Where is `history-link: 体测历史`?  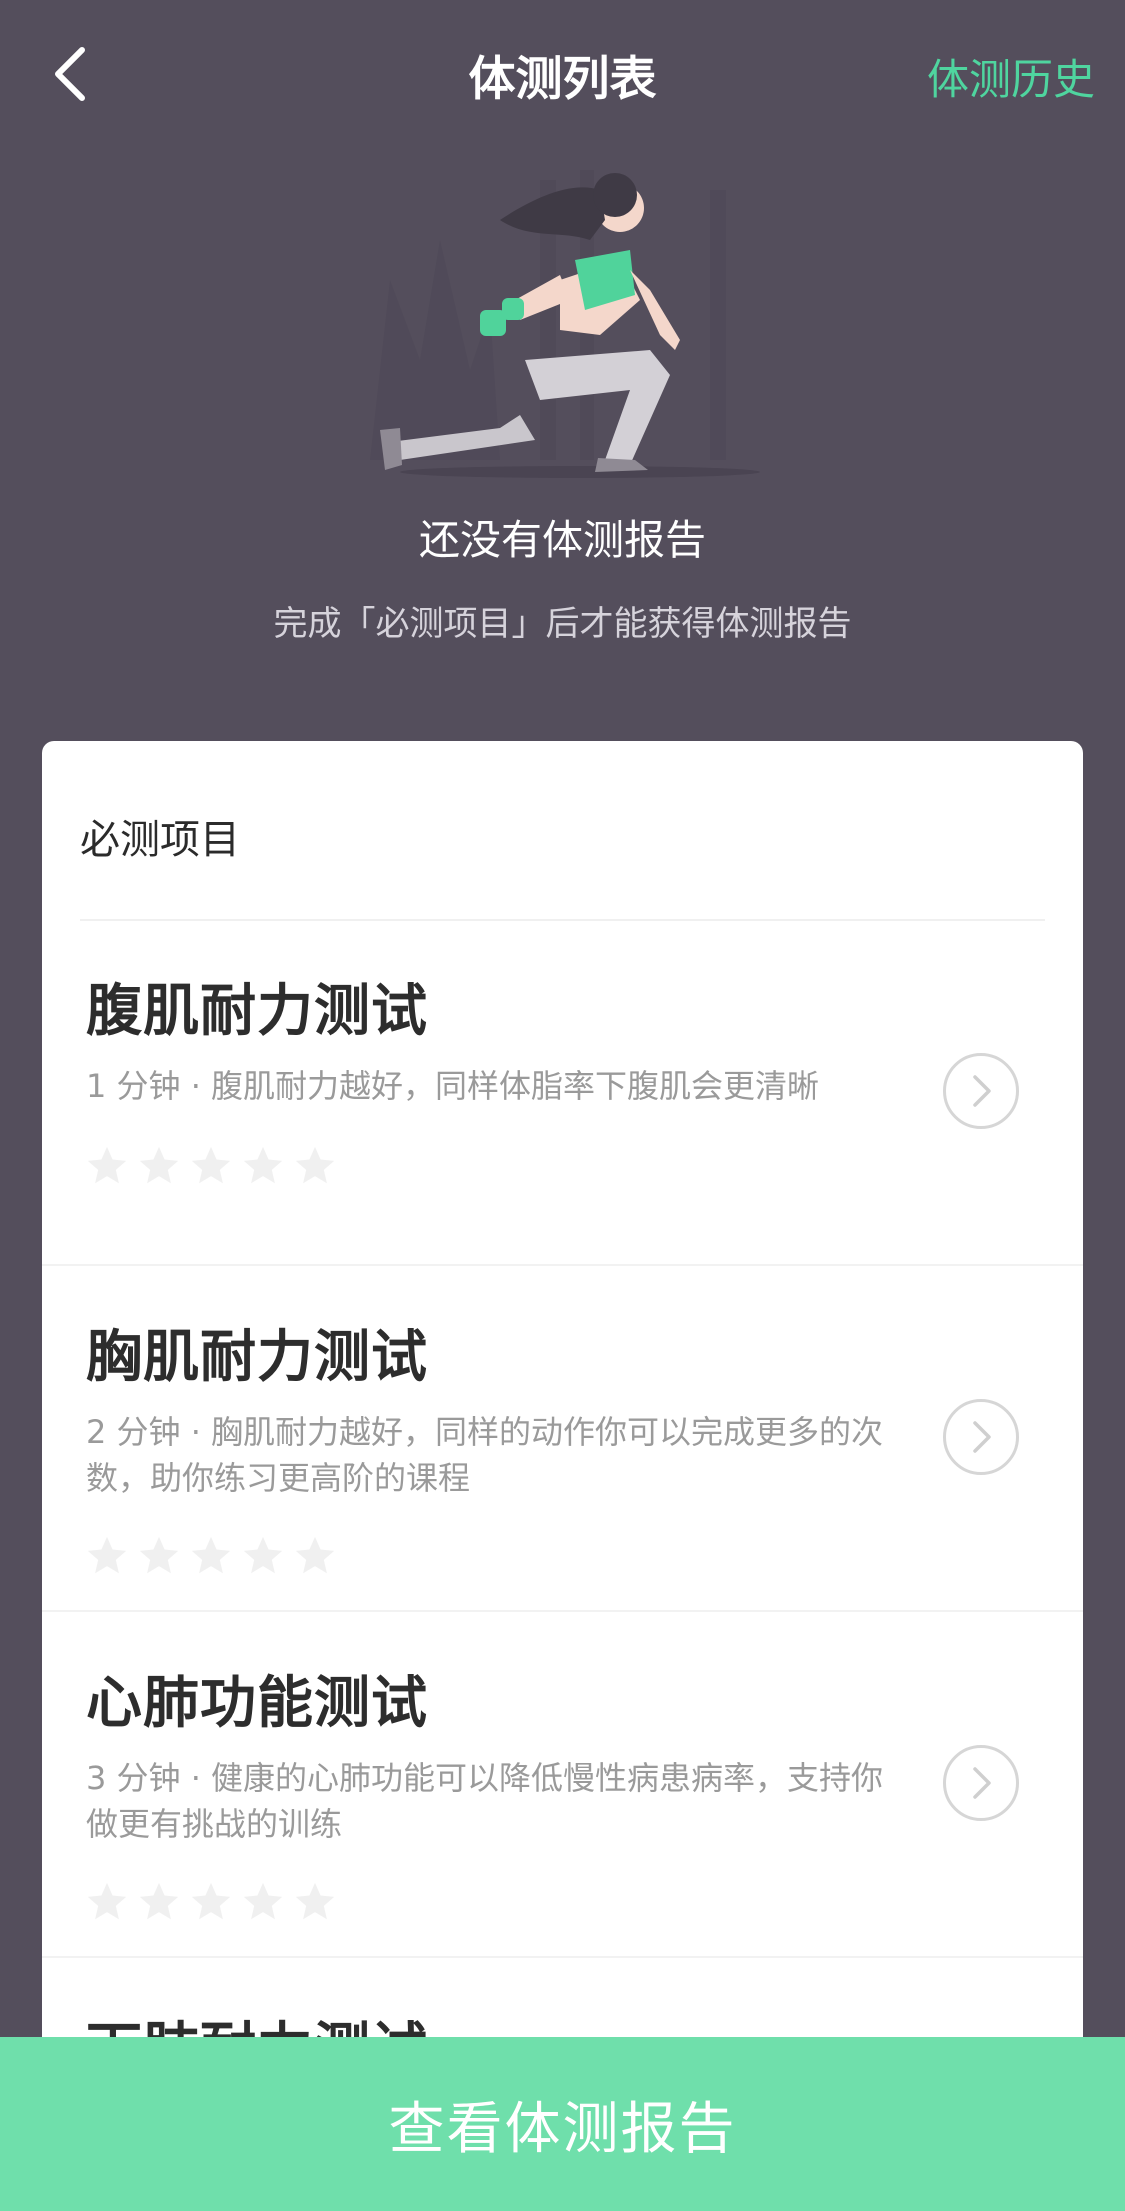
history-link: 体测历史 is located at coordinates (1011, 76).